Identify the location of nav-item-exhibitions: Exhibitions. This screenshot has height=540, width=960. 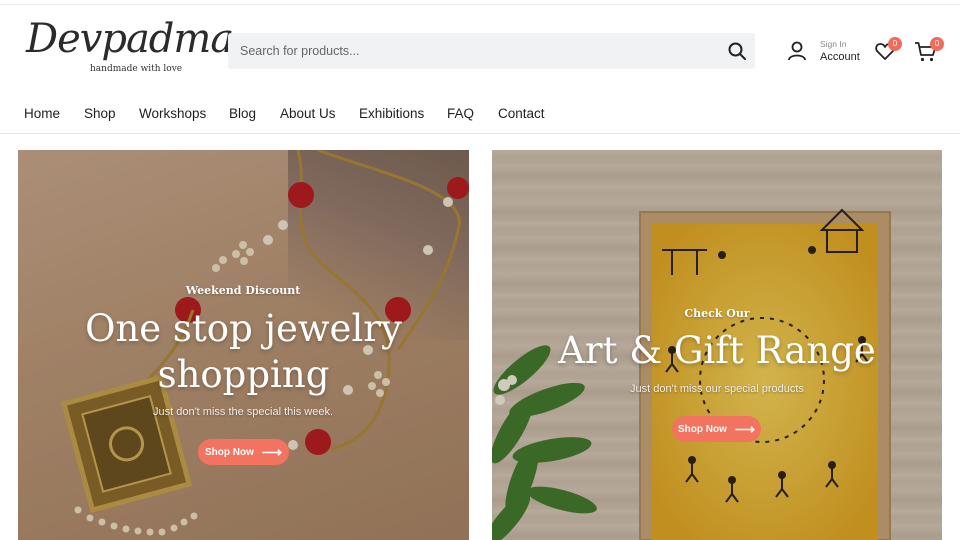
(391, 113).